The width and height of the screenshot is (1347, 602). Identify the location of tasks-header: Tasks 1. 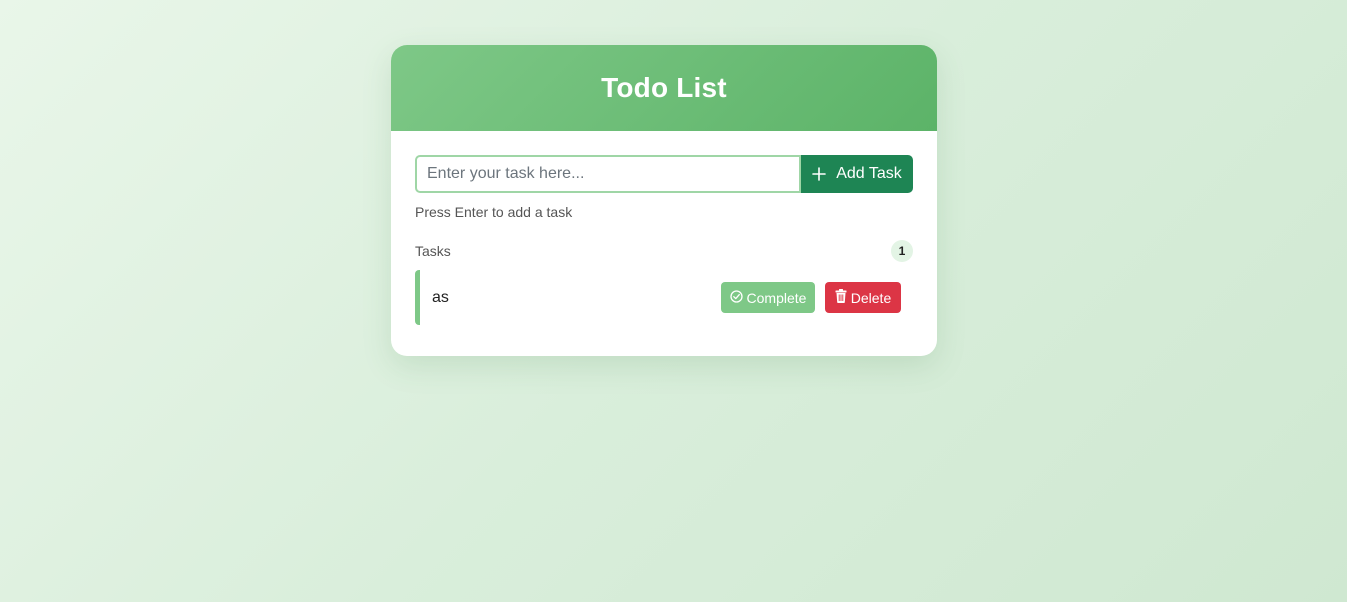
(664, 251).